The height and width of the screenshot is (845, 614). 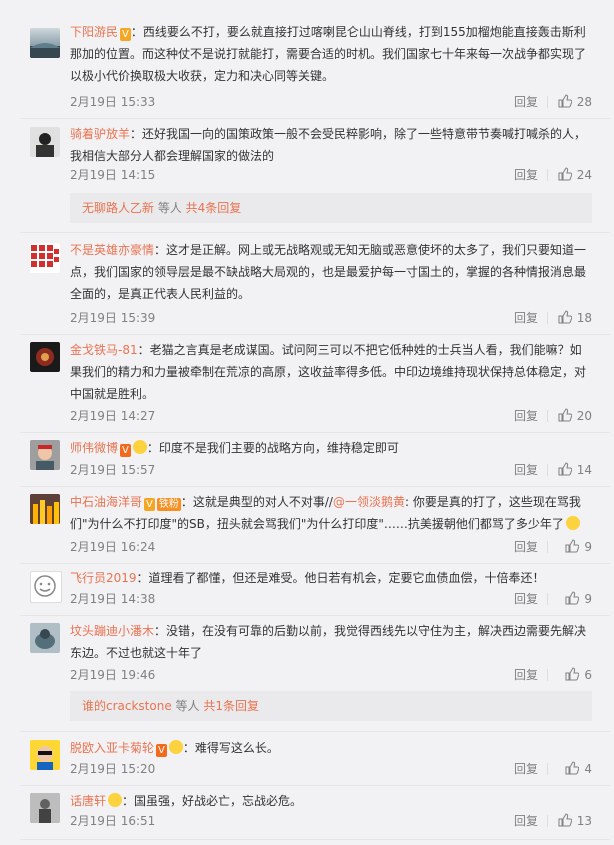 I want to click on like-button: 24, so click(x=575, y=175).